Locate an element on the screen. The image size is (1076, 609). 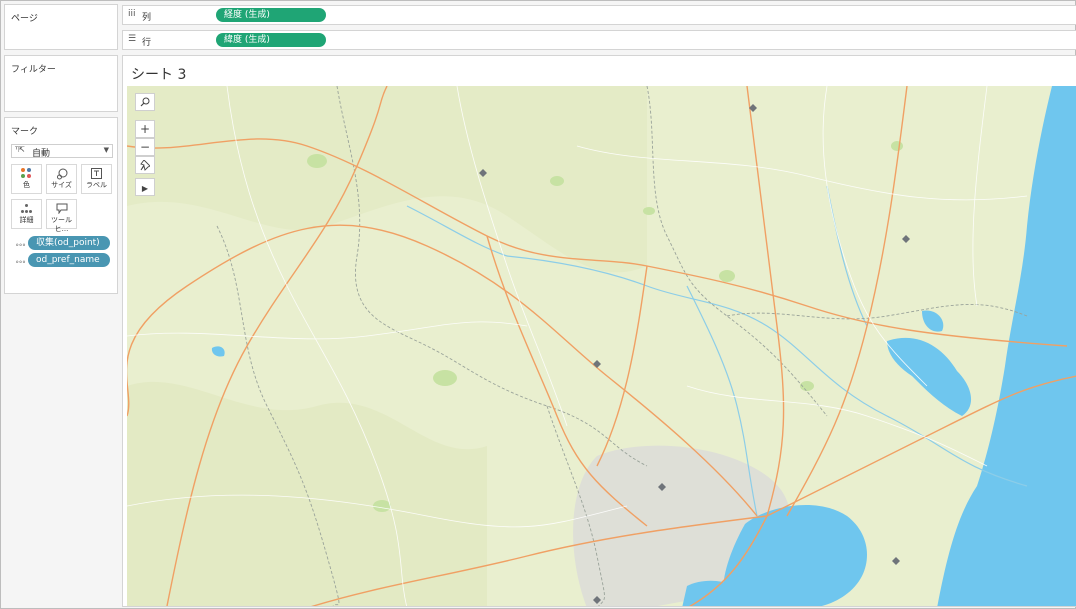
color-icon is located at coordinates (26, 173).